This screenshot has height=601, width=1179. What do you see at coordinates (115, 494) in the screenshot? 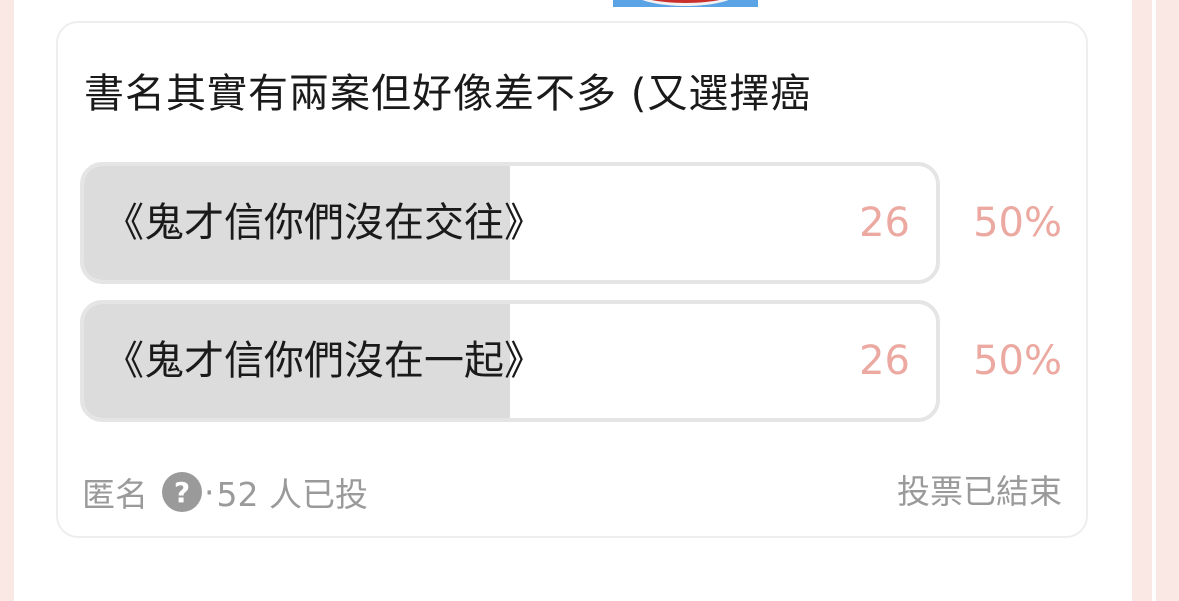
I see `anonymous-label: 匿名` at bounding box center [115, 494].